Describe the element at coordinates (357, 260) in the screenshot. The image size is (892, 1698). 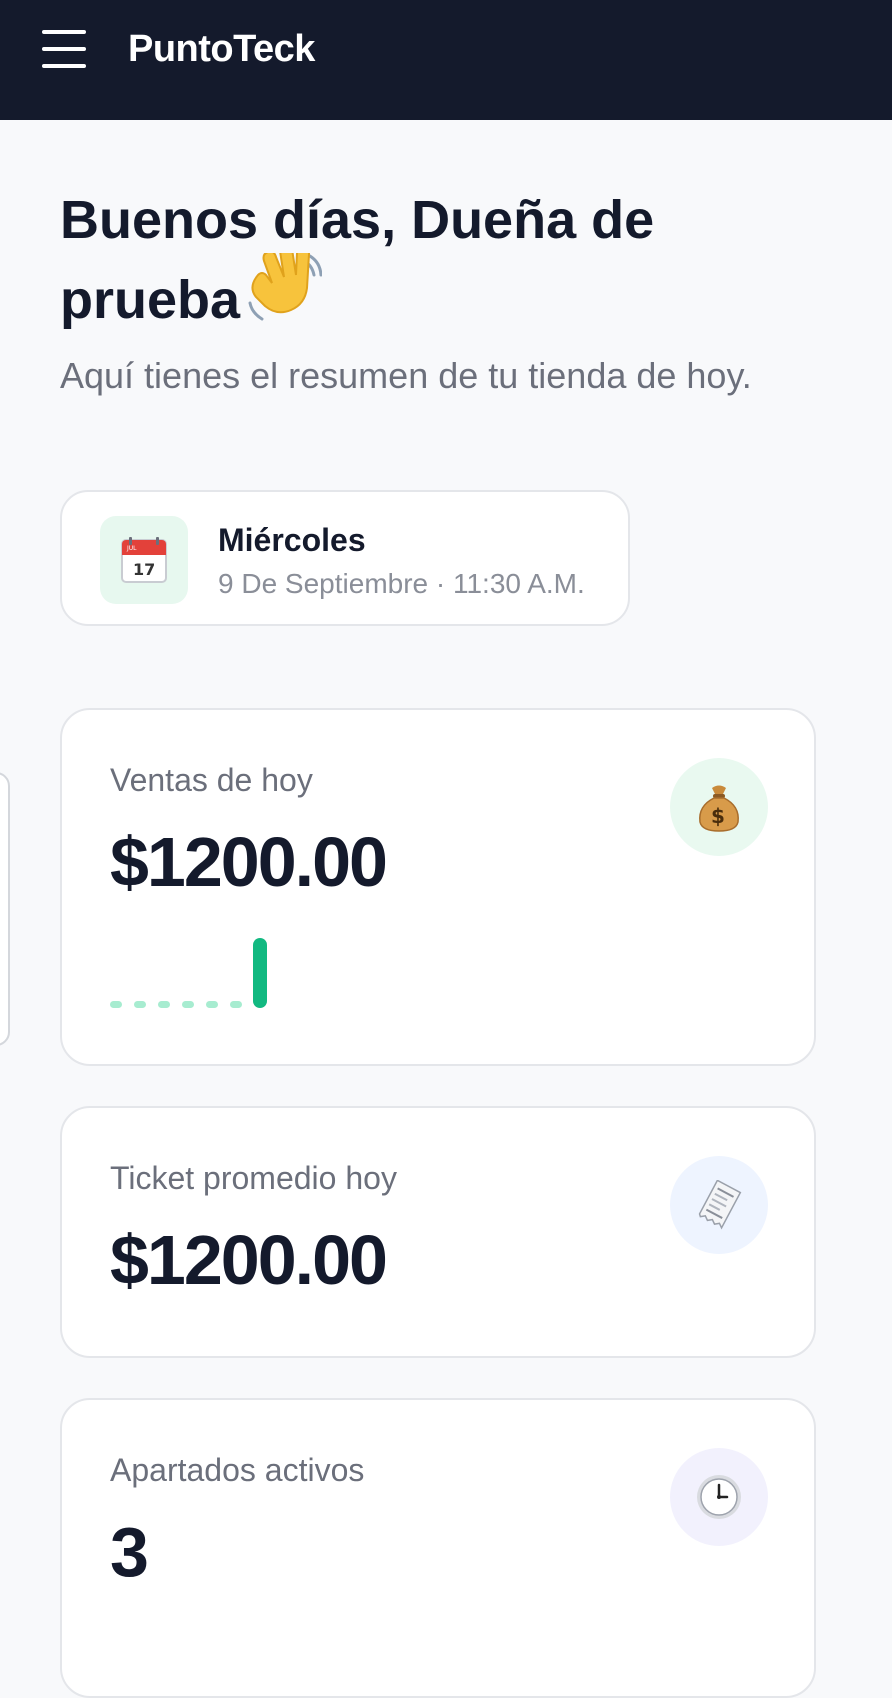
I see `greeting-text: Buenos días, Dueña de prueba` at that location.